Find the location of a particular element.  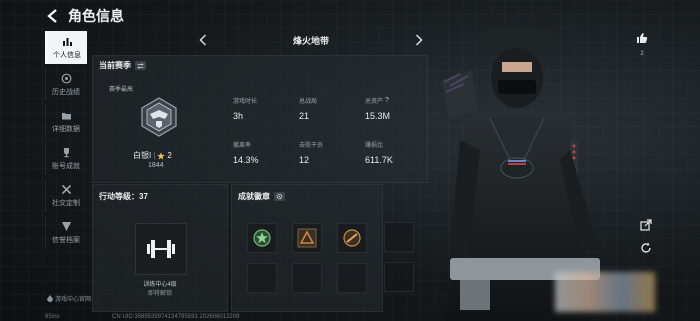

badge-settings-button is located at coordinates (279, 196).